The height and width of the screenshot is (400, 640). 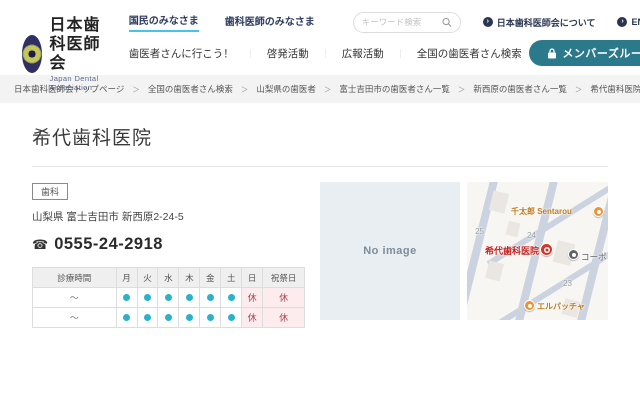 I want to click on breadcrumb-item-3: 富士吉田市の歯医者さん一覧, so click(x=383, y=89).